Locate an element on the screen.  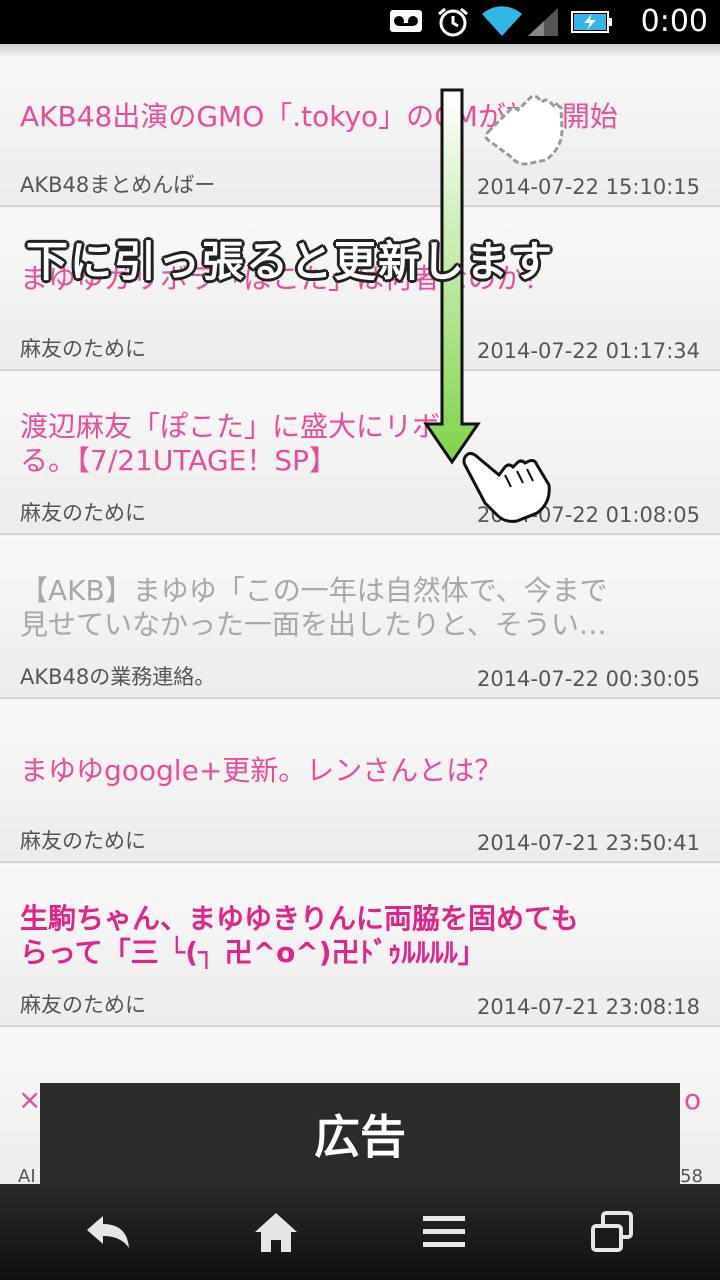
article-date: 2014-07-21 23:08:18 is located at coordinates (588, 1007).